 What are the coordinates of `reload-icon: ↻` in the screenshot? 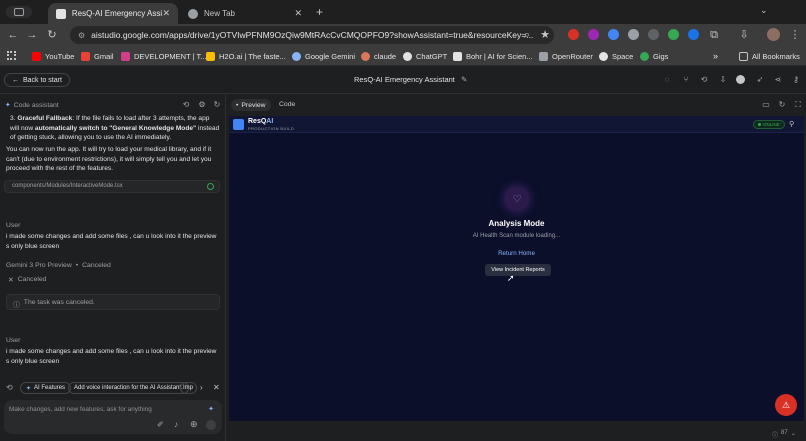 It's located at (52, 35).